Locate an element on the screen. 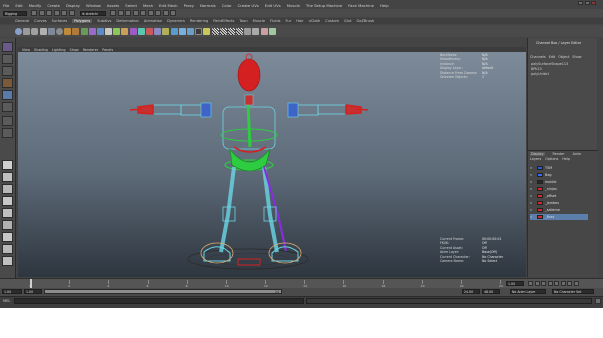 The image size is (603, 338). shelf-tab-glut: Glut is located at coordinates (347, 21).